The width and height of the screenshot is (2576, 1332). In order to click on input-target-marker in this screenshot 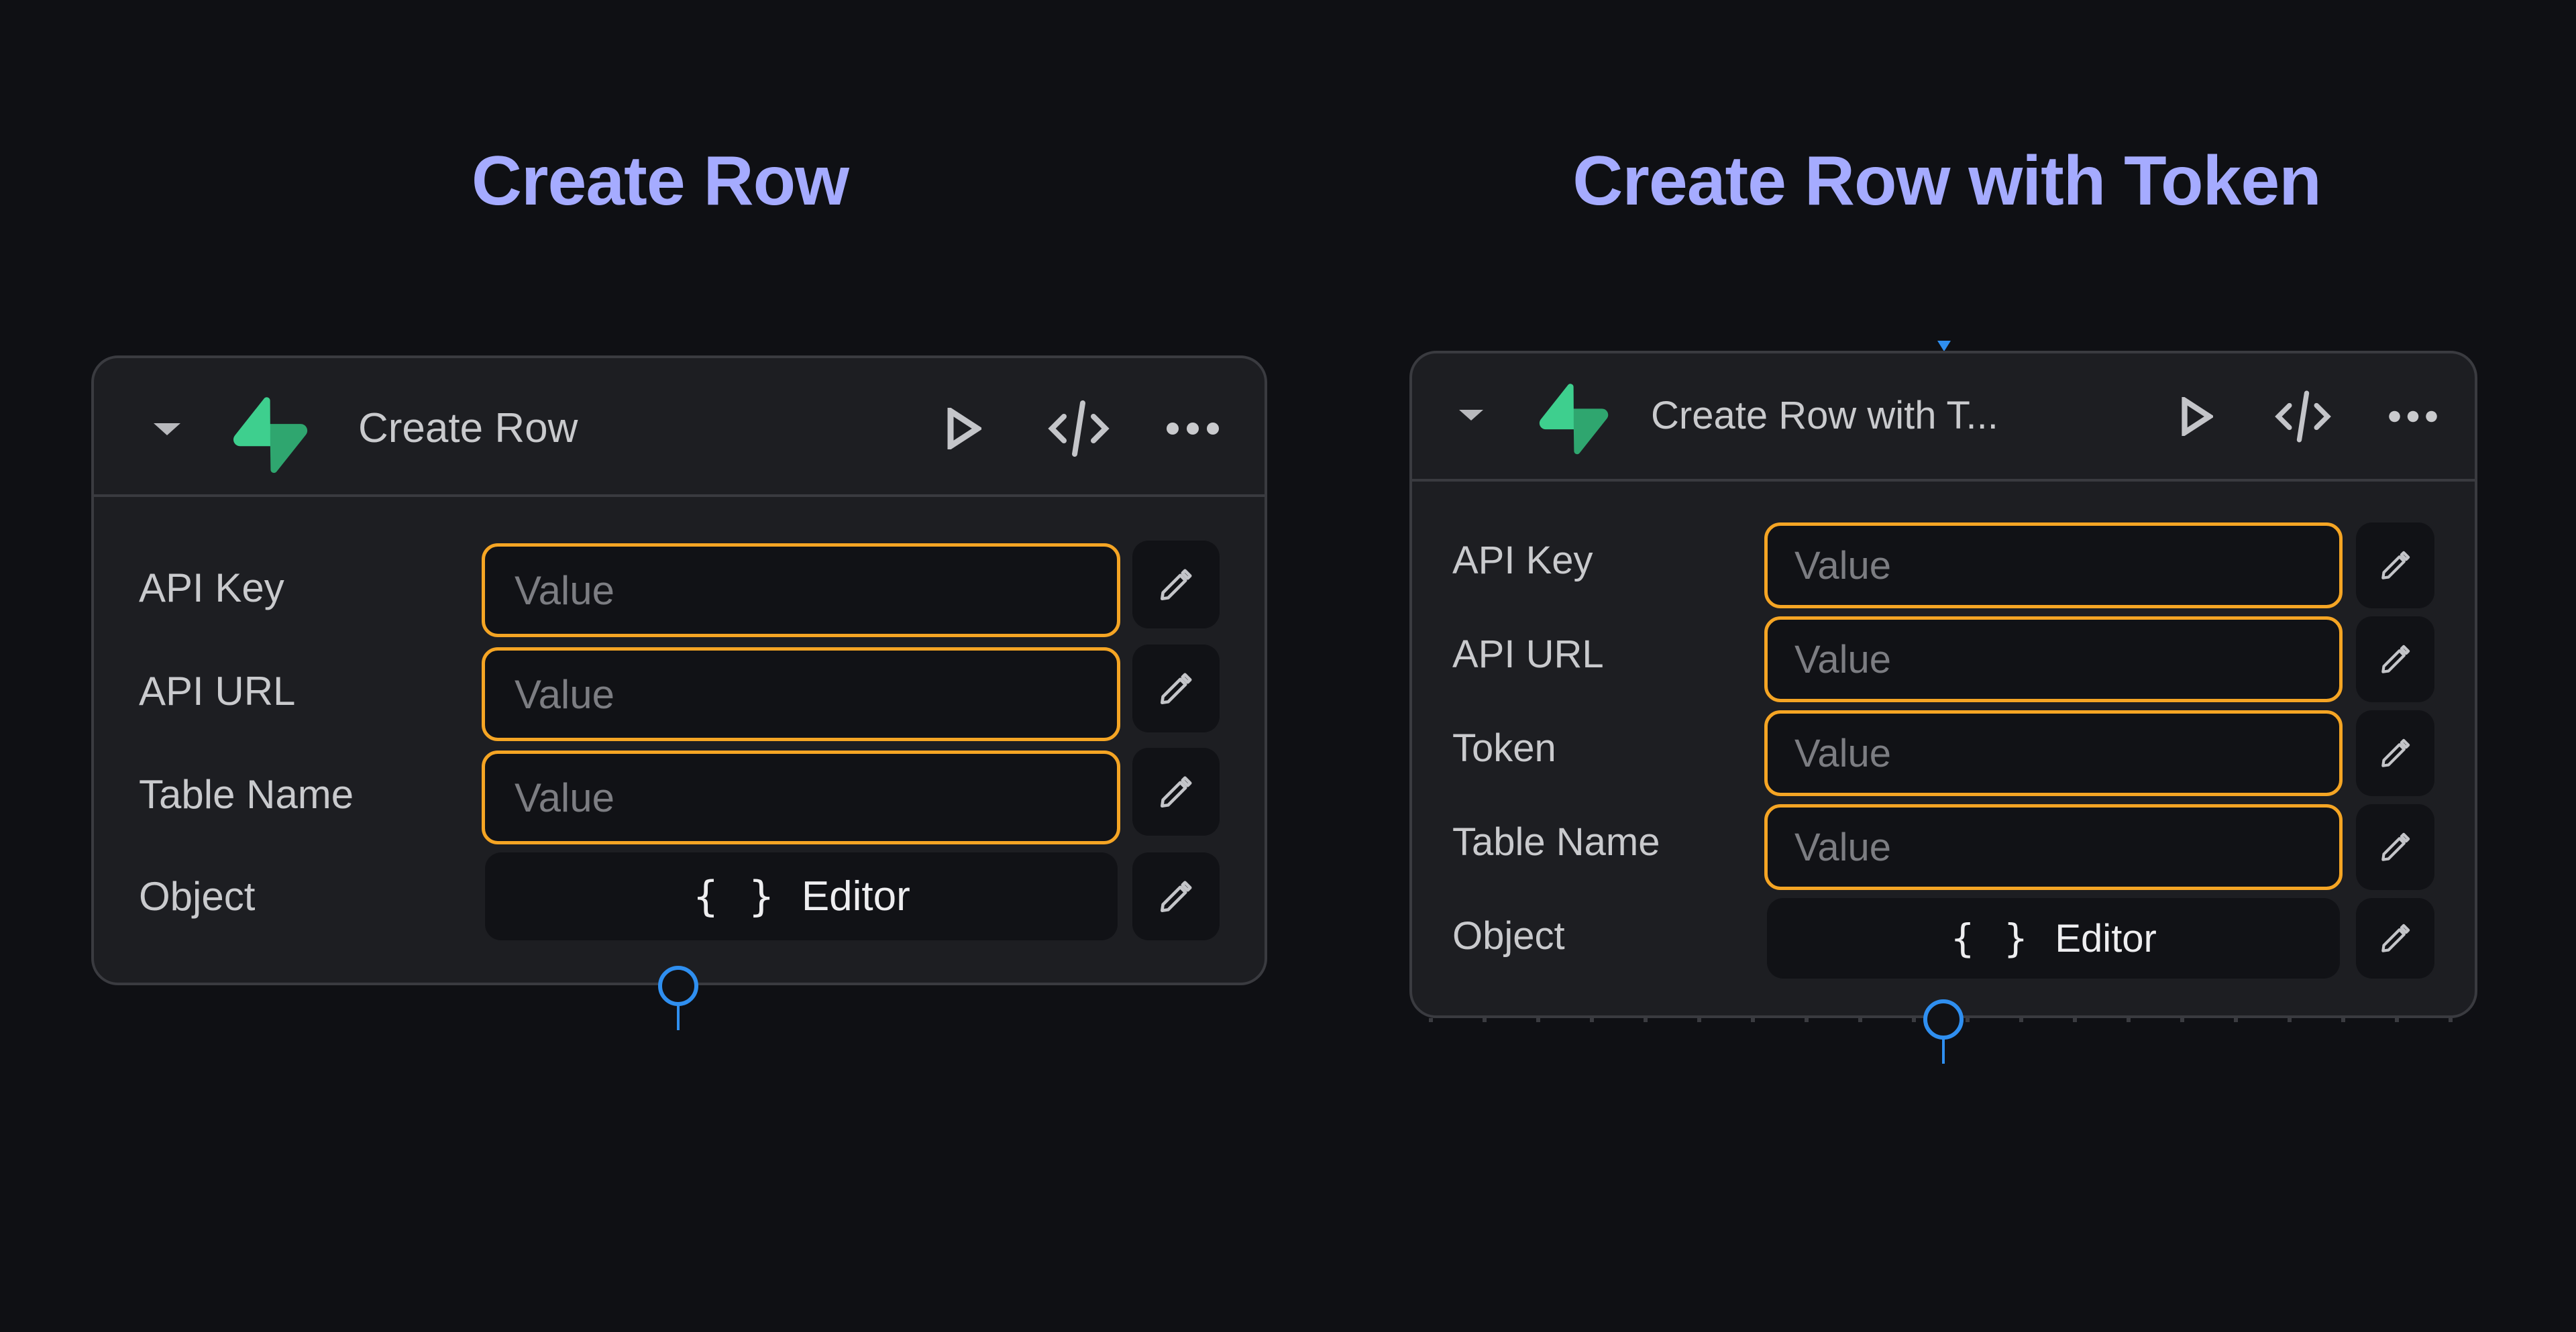, I will do `click(1944, 346)`.